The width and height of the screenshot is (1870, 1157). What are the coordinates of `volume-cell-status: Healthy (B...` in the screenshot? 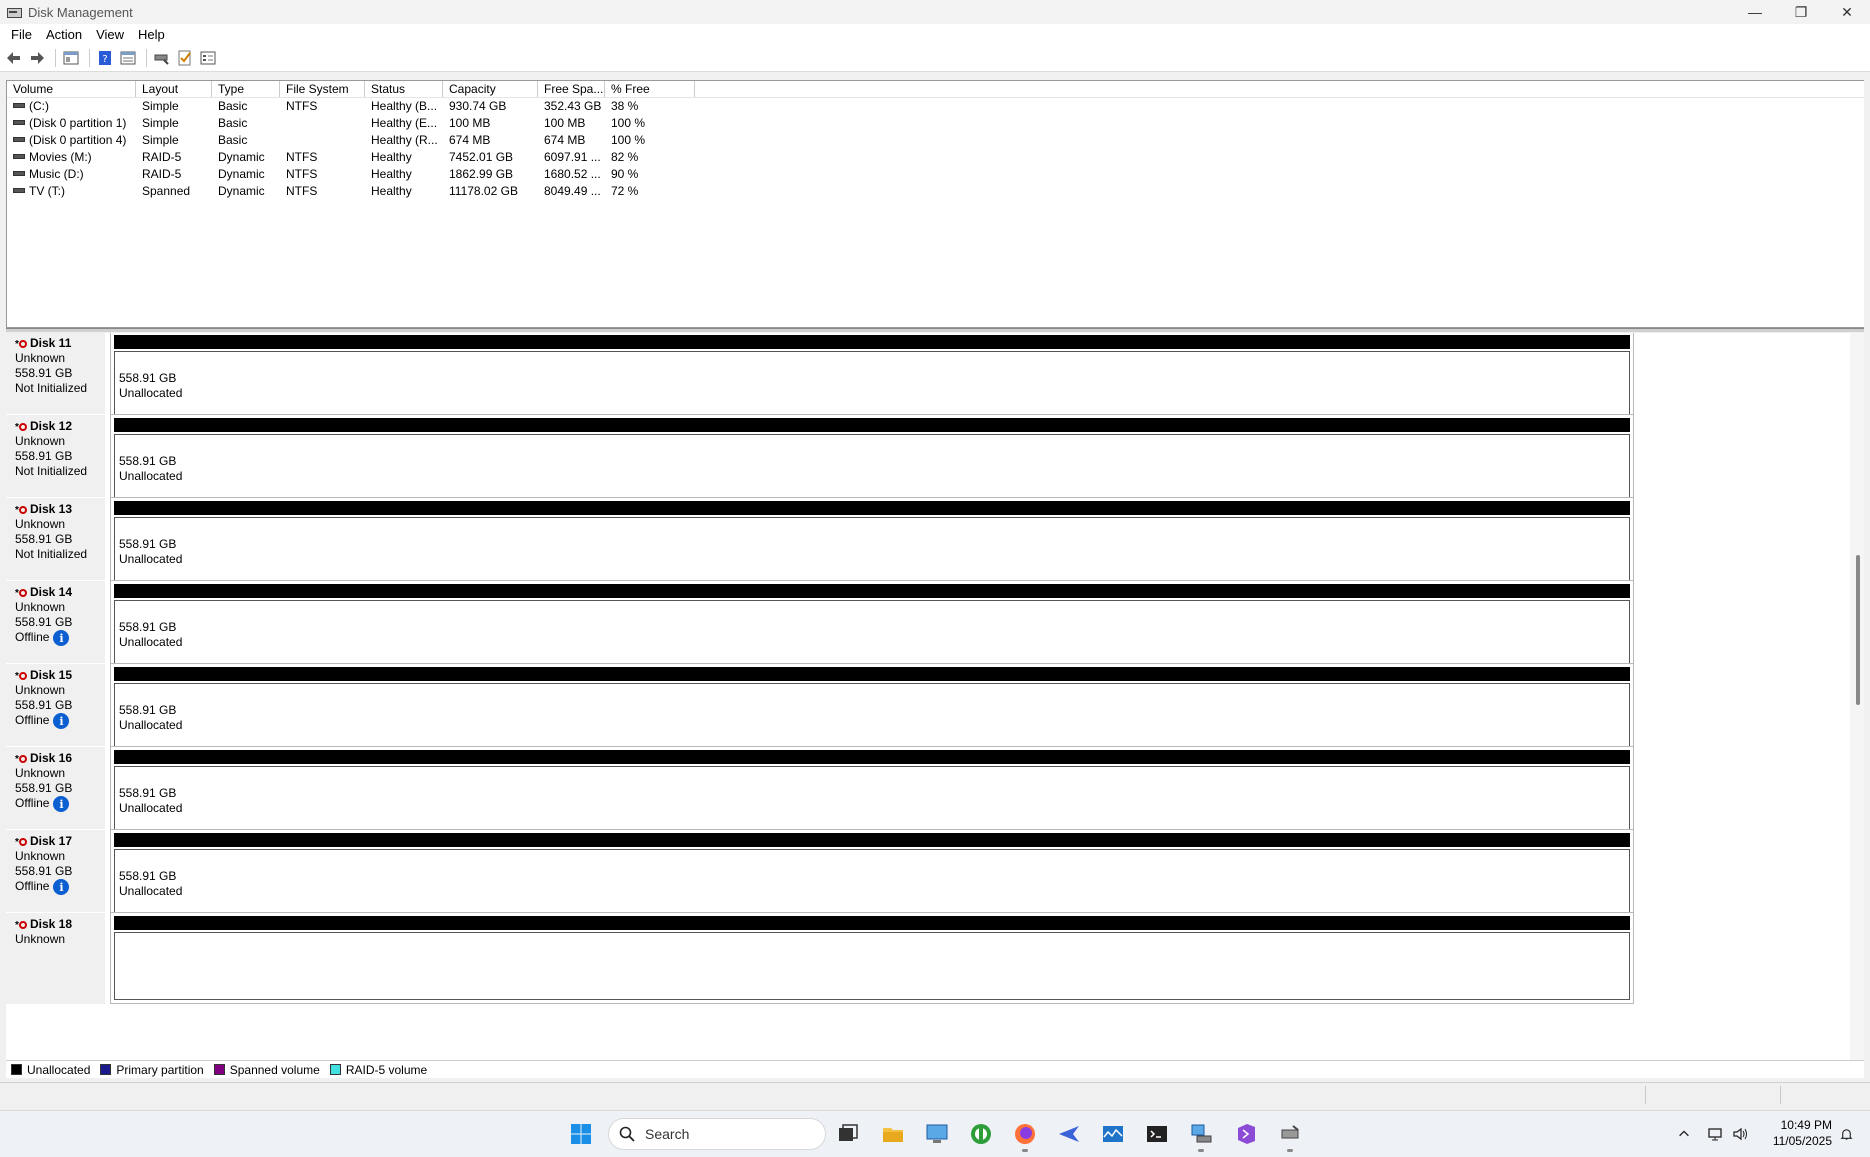 It's located at (404, 106).